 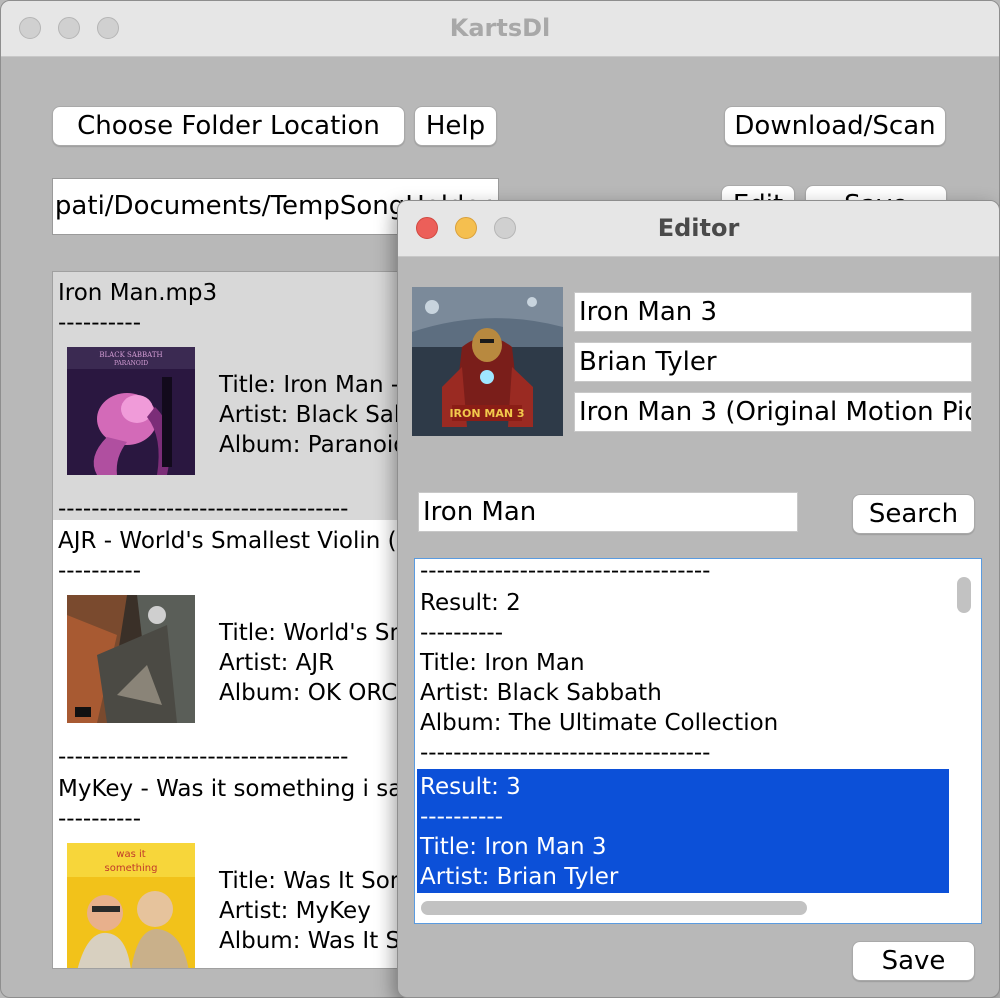 What do you see at coordinates (310, 445) in the screenshot?
I see `song-album: Album: Paranoid (2012 Remaster)` at bounding box center [310, 445].